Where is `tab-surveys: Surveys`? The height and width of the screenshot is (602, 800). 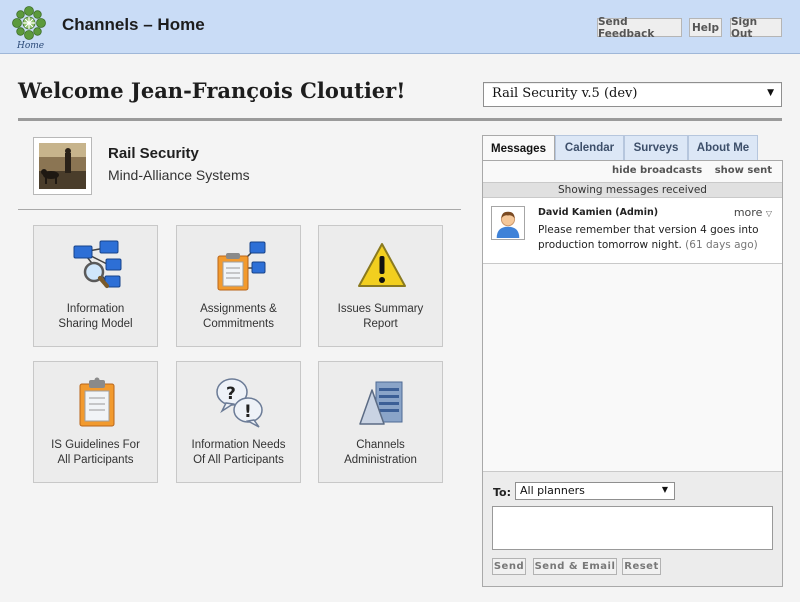
tab-surveys: Surveys is located at coordinates (656, 147).